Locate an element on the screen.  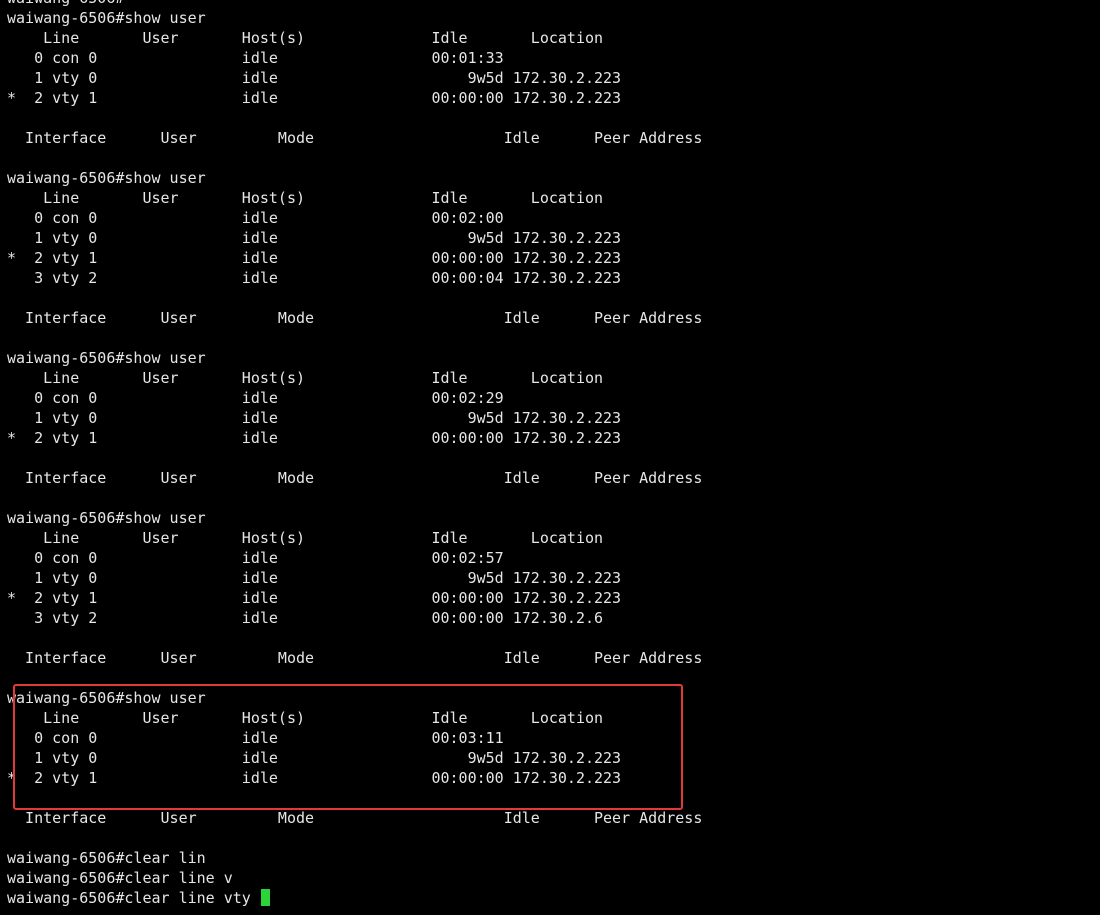
terminal-line: 3 vty 2 idle 00:00:04 172.30.2.223 is located at coordinates (314, 278).